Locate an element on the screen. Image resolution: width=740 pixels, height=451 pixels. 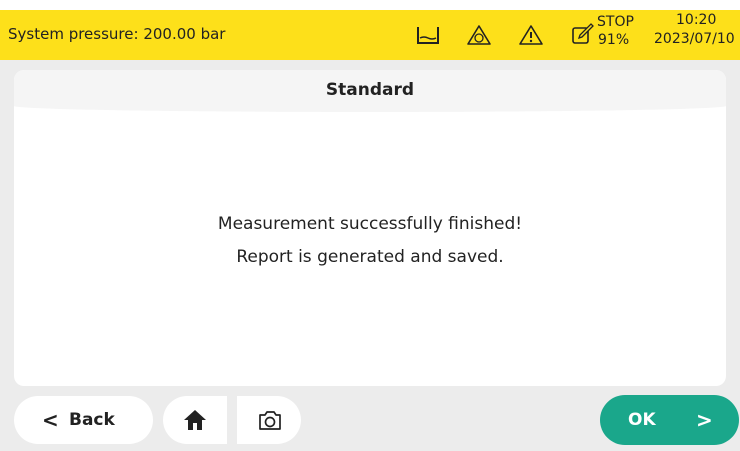
warning-icon is located at coordinates (531, 35).